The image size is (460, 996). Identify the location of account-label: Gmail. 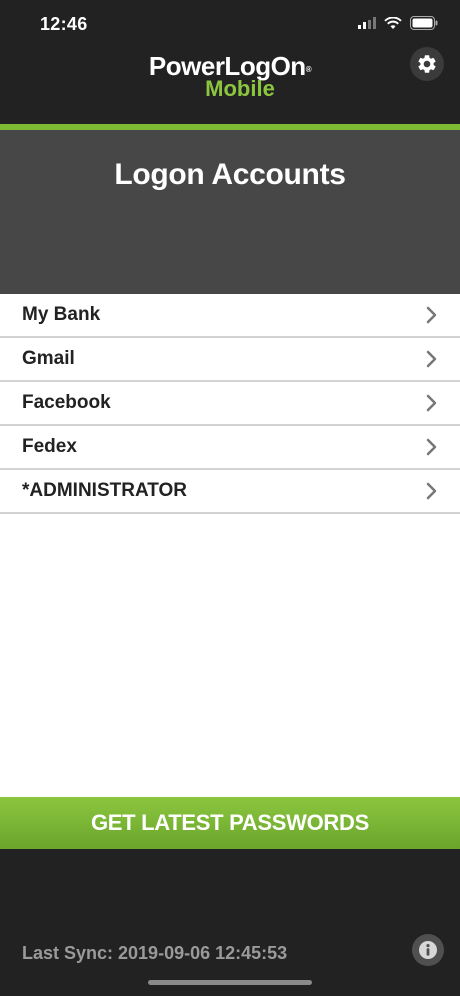
(48, 358).